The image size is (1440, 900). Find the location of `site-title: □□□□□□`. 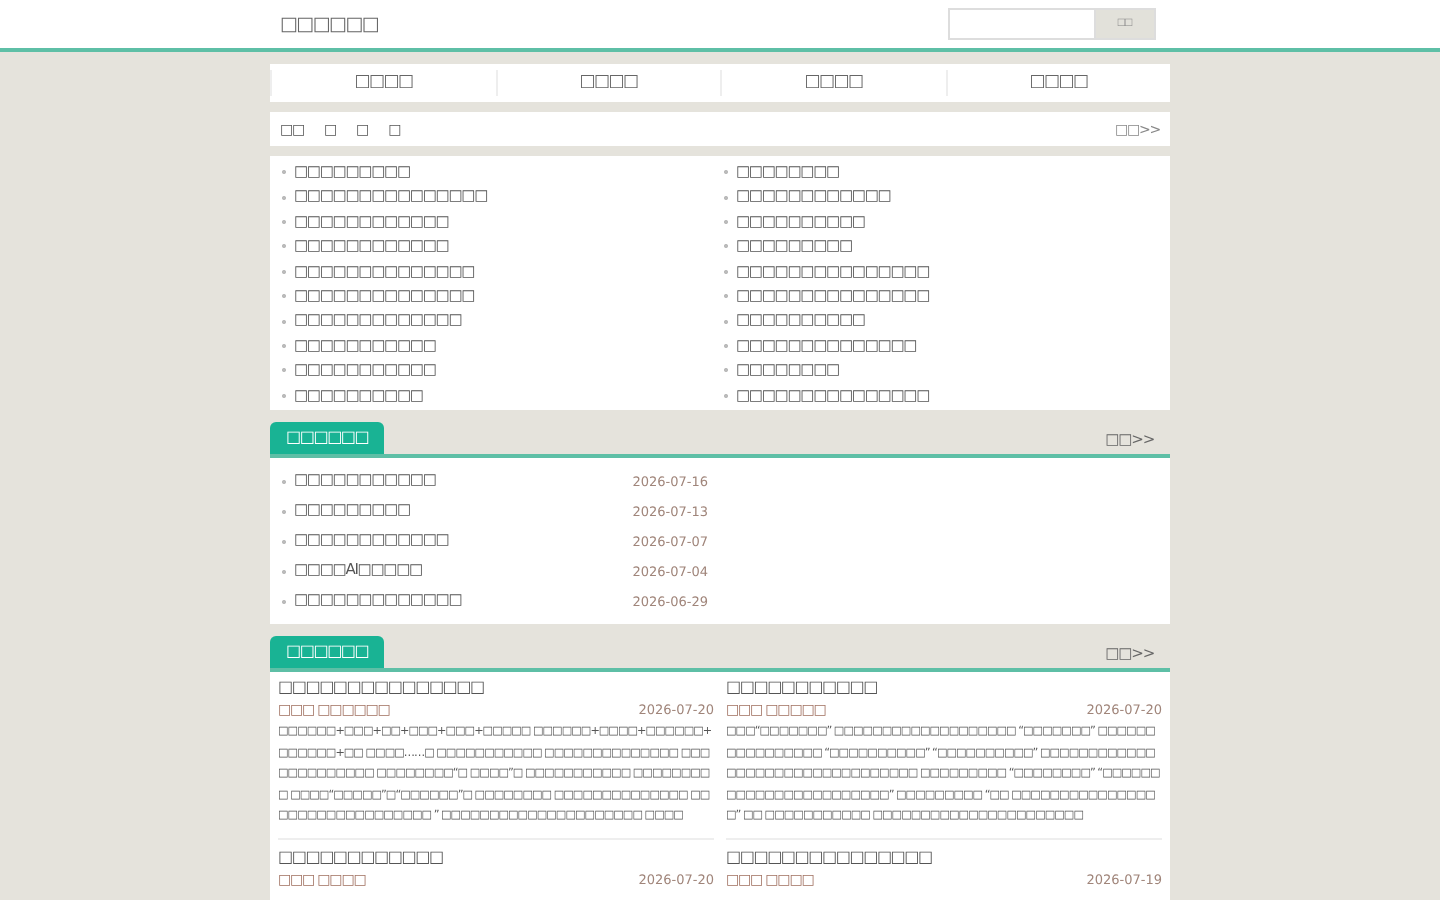

site-title: □□□□□□ is located at coordinates (329, 24).